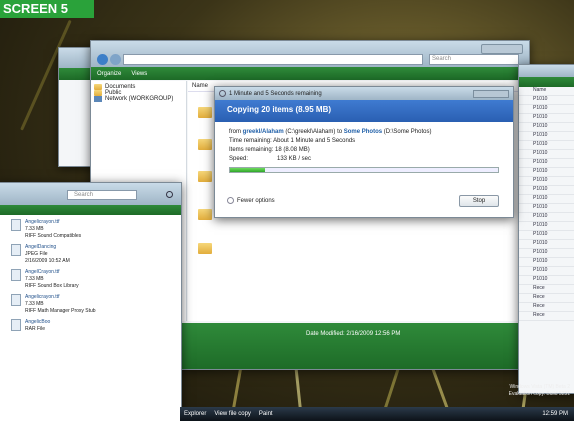 The height and width of the screenshot is (421, 574). What do you see at coordinates (479, 201) in the screenshot?
I see `stop-button: Stop` at bounding box center [479, 201].